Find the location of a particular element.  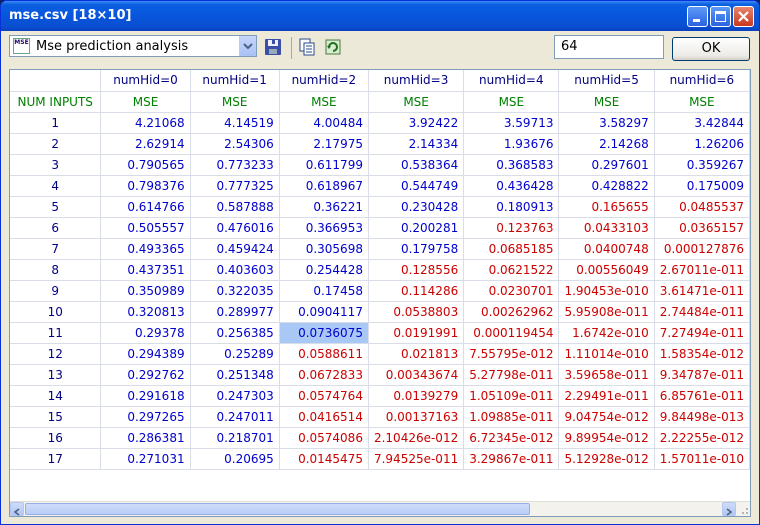

data-cell: 0.297265 is located at coordinates (145, 417).